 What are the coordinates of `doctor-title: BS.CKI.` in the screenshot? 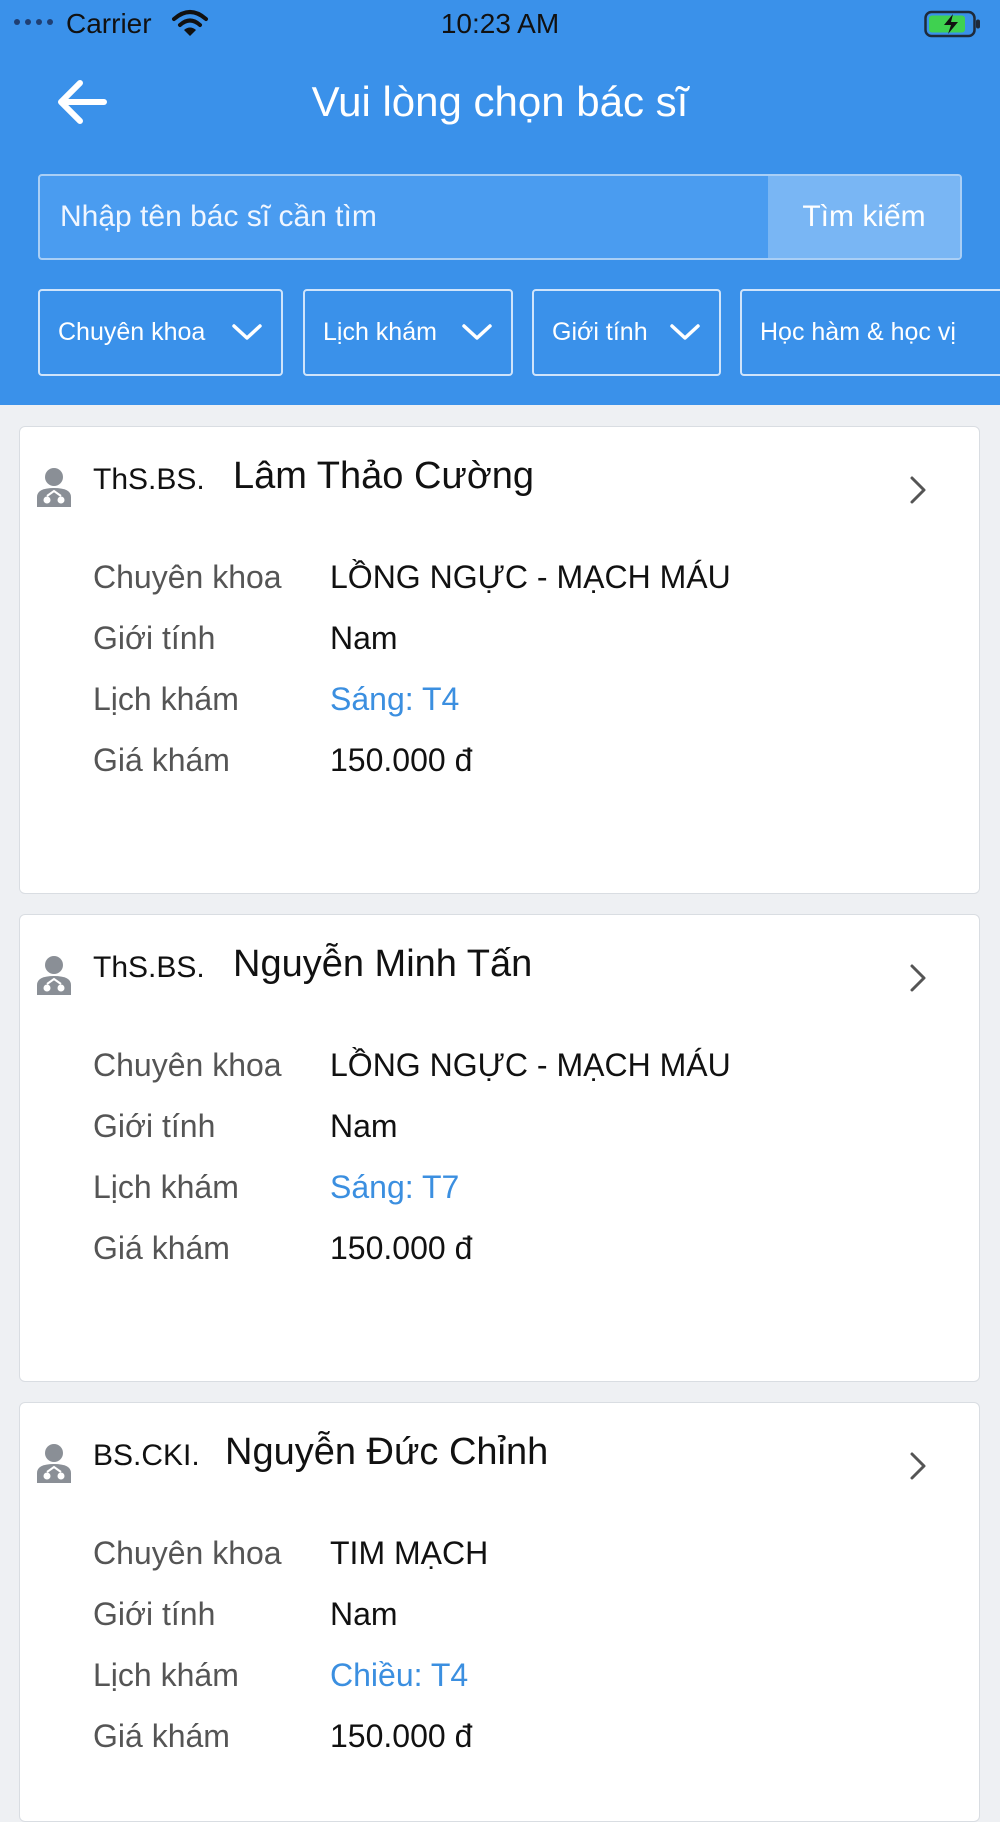 It's located at (146, 1455).